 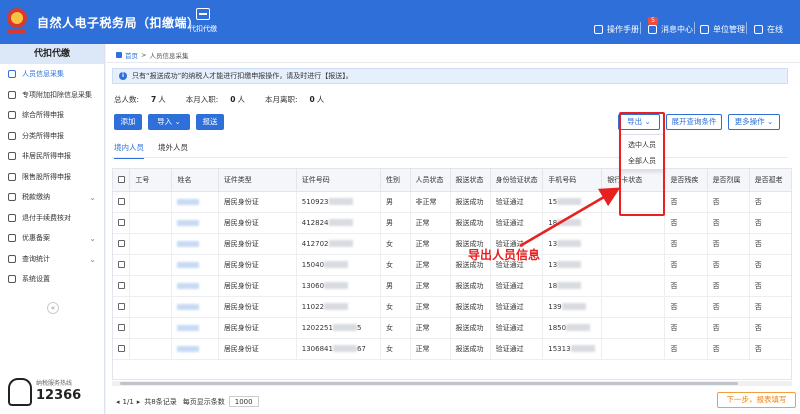 I want to click on table-row: 居民身份证12022515女正常报送成功验证通过1850否否否雇, so click(x=452, y=328).